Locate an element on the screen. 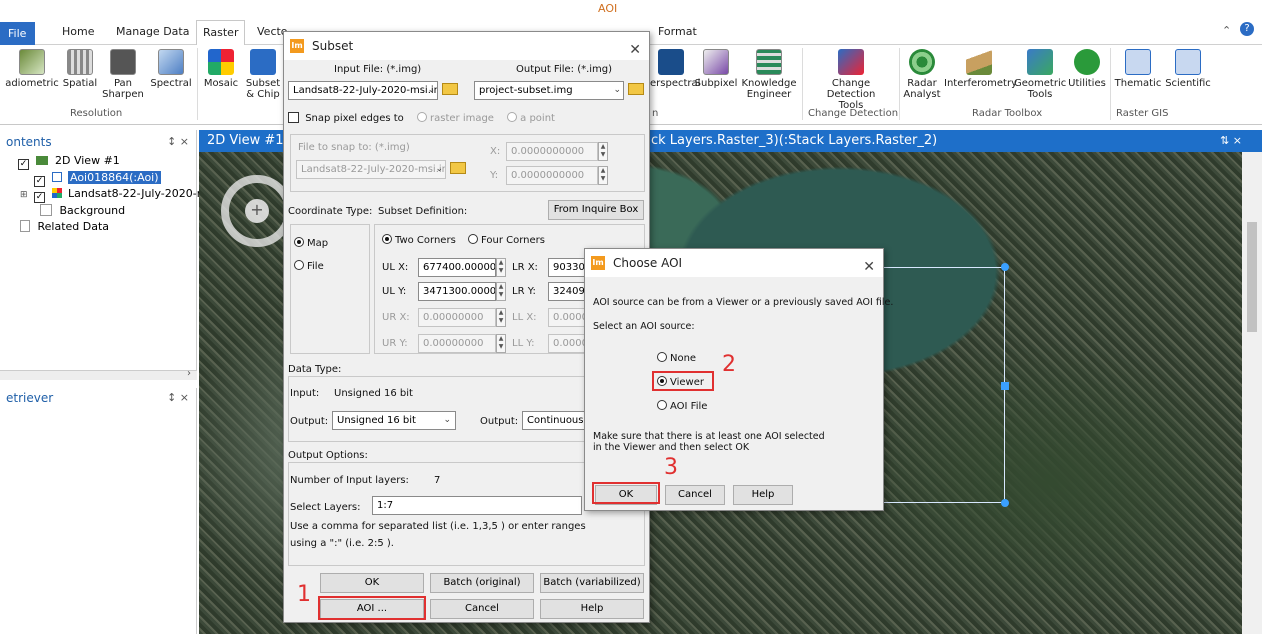  zoom-in-icon: + is located at coordinates (257, 211).